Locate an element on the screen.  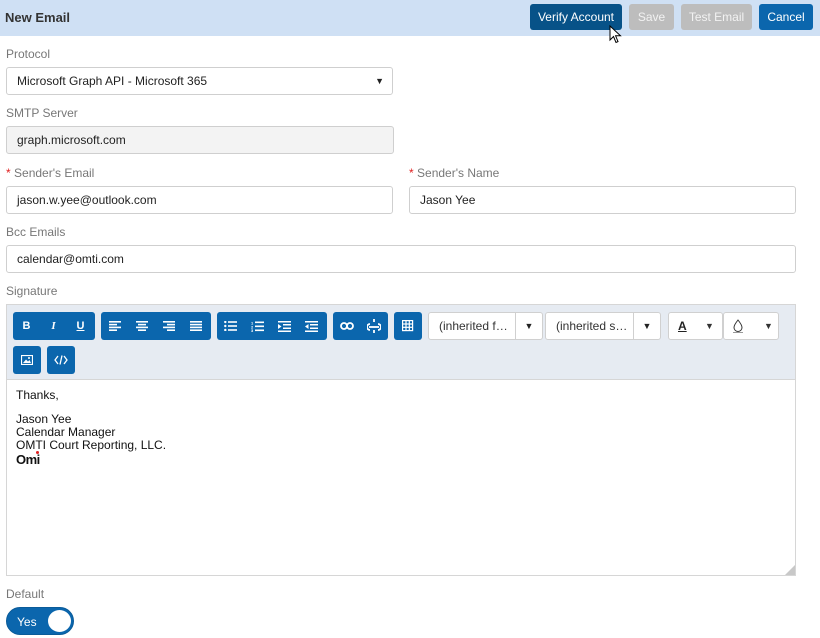
code-group is located at coordinates (61, 360).